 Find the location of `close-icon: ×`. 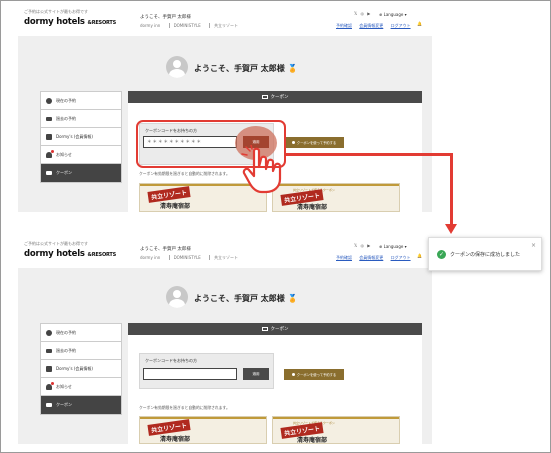

close-icon: × is located at coordinates (533, 245).